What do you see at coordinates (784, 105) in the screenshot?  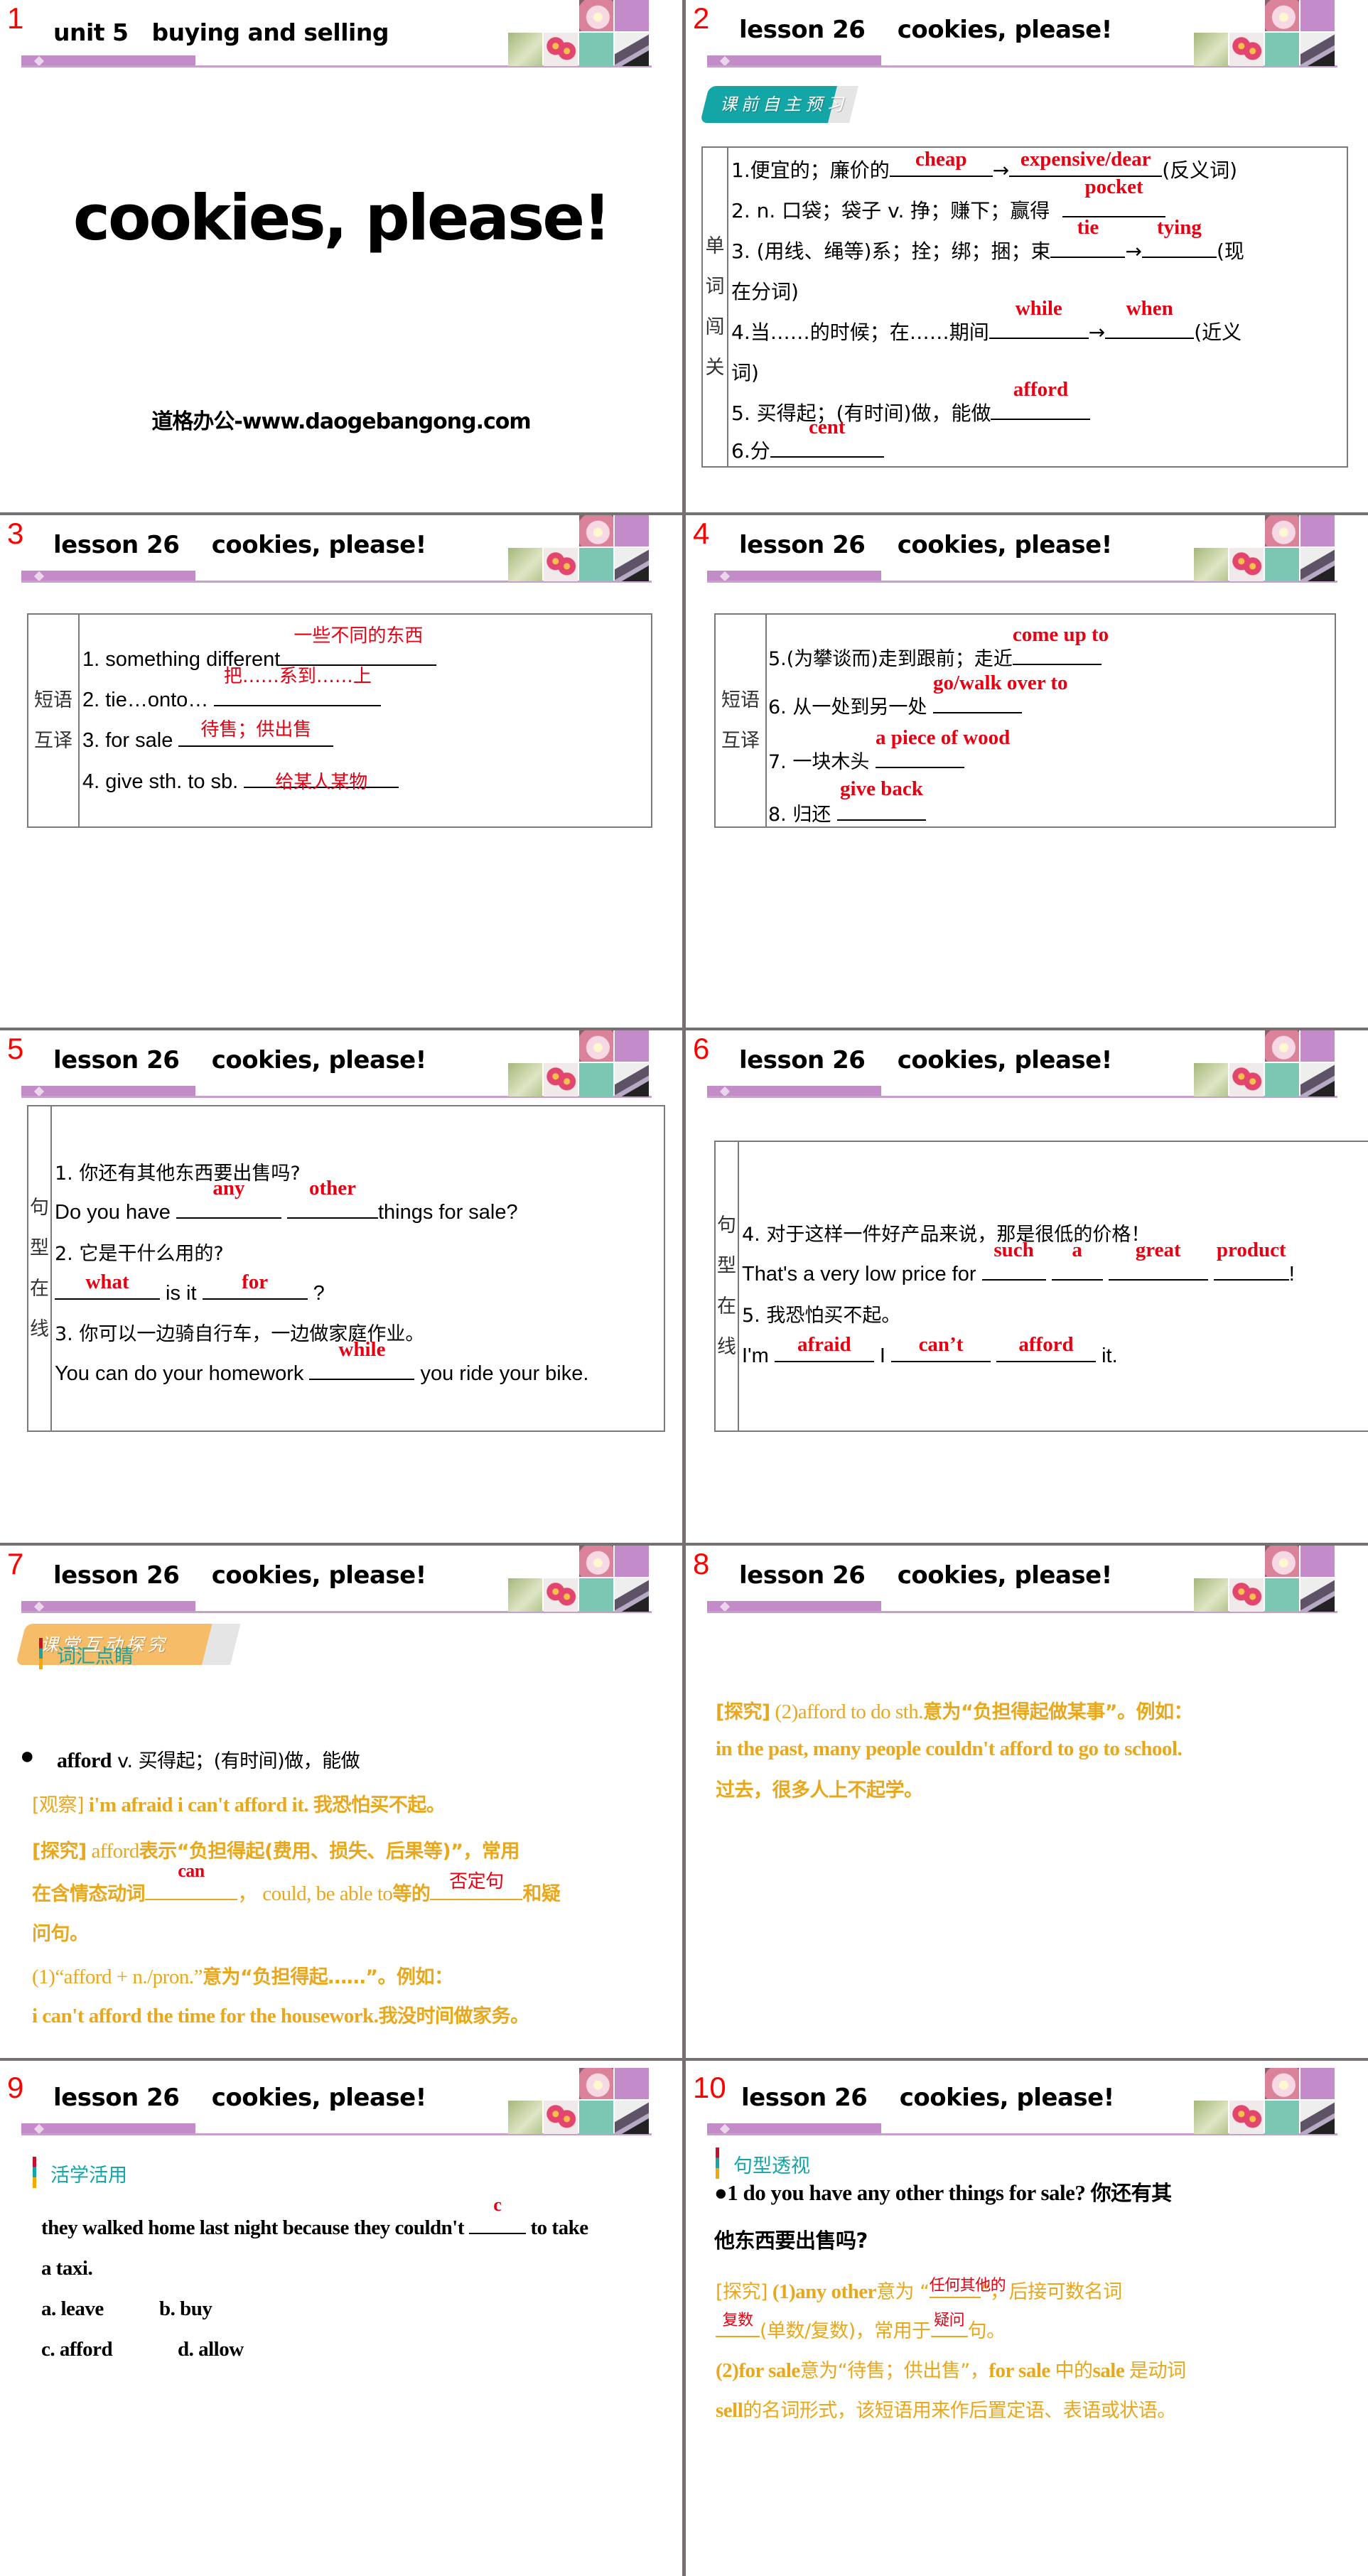 I see `ribbon-label: 课前自主预习` at bounding box center [784, 105].